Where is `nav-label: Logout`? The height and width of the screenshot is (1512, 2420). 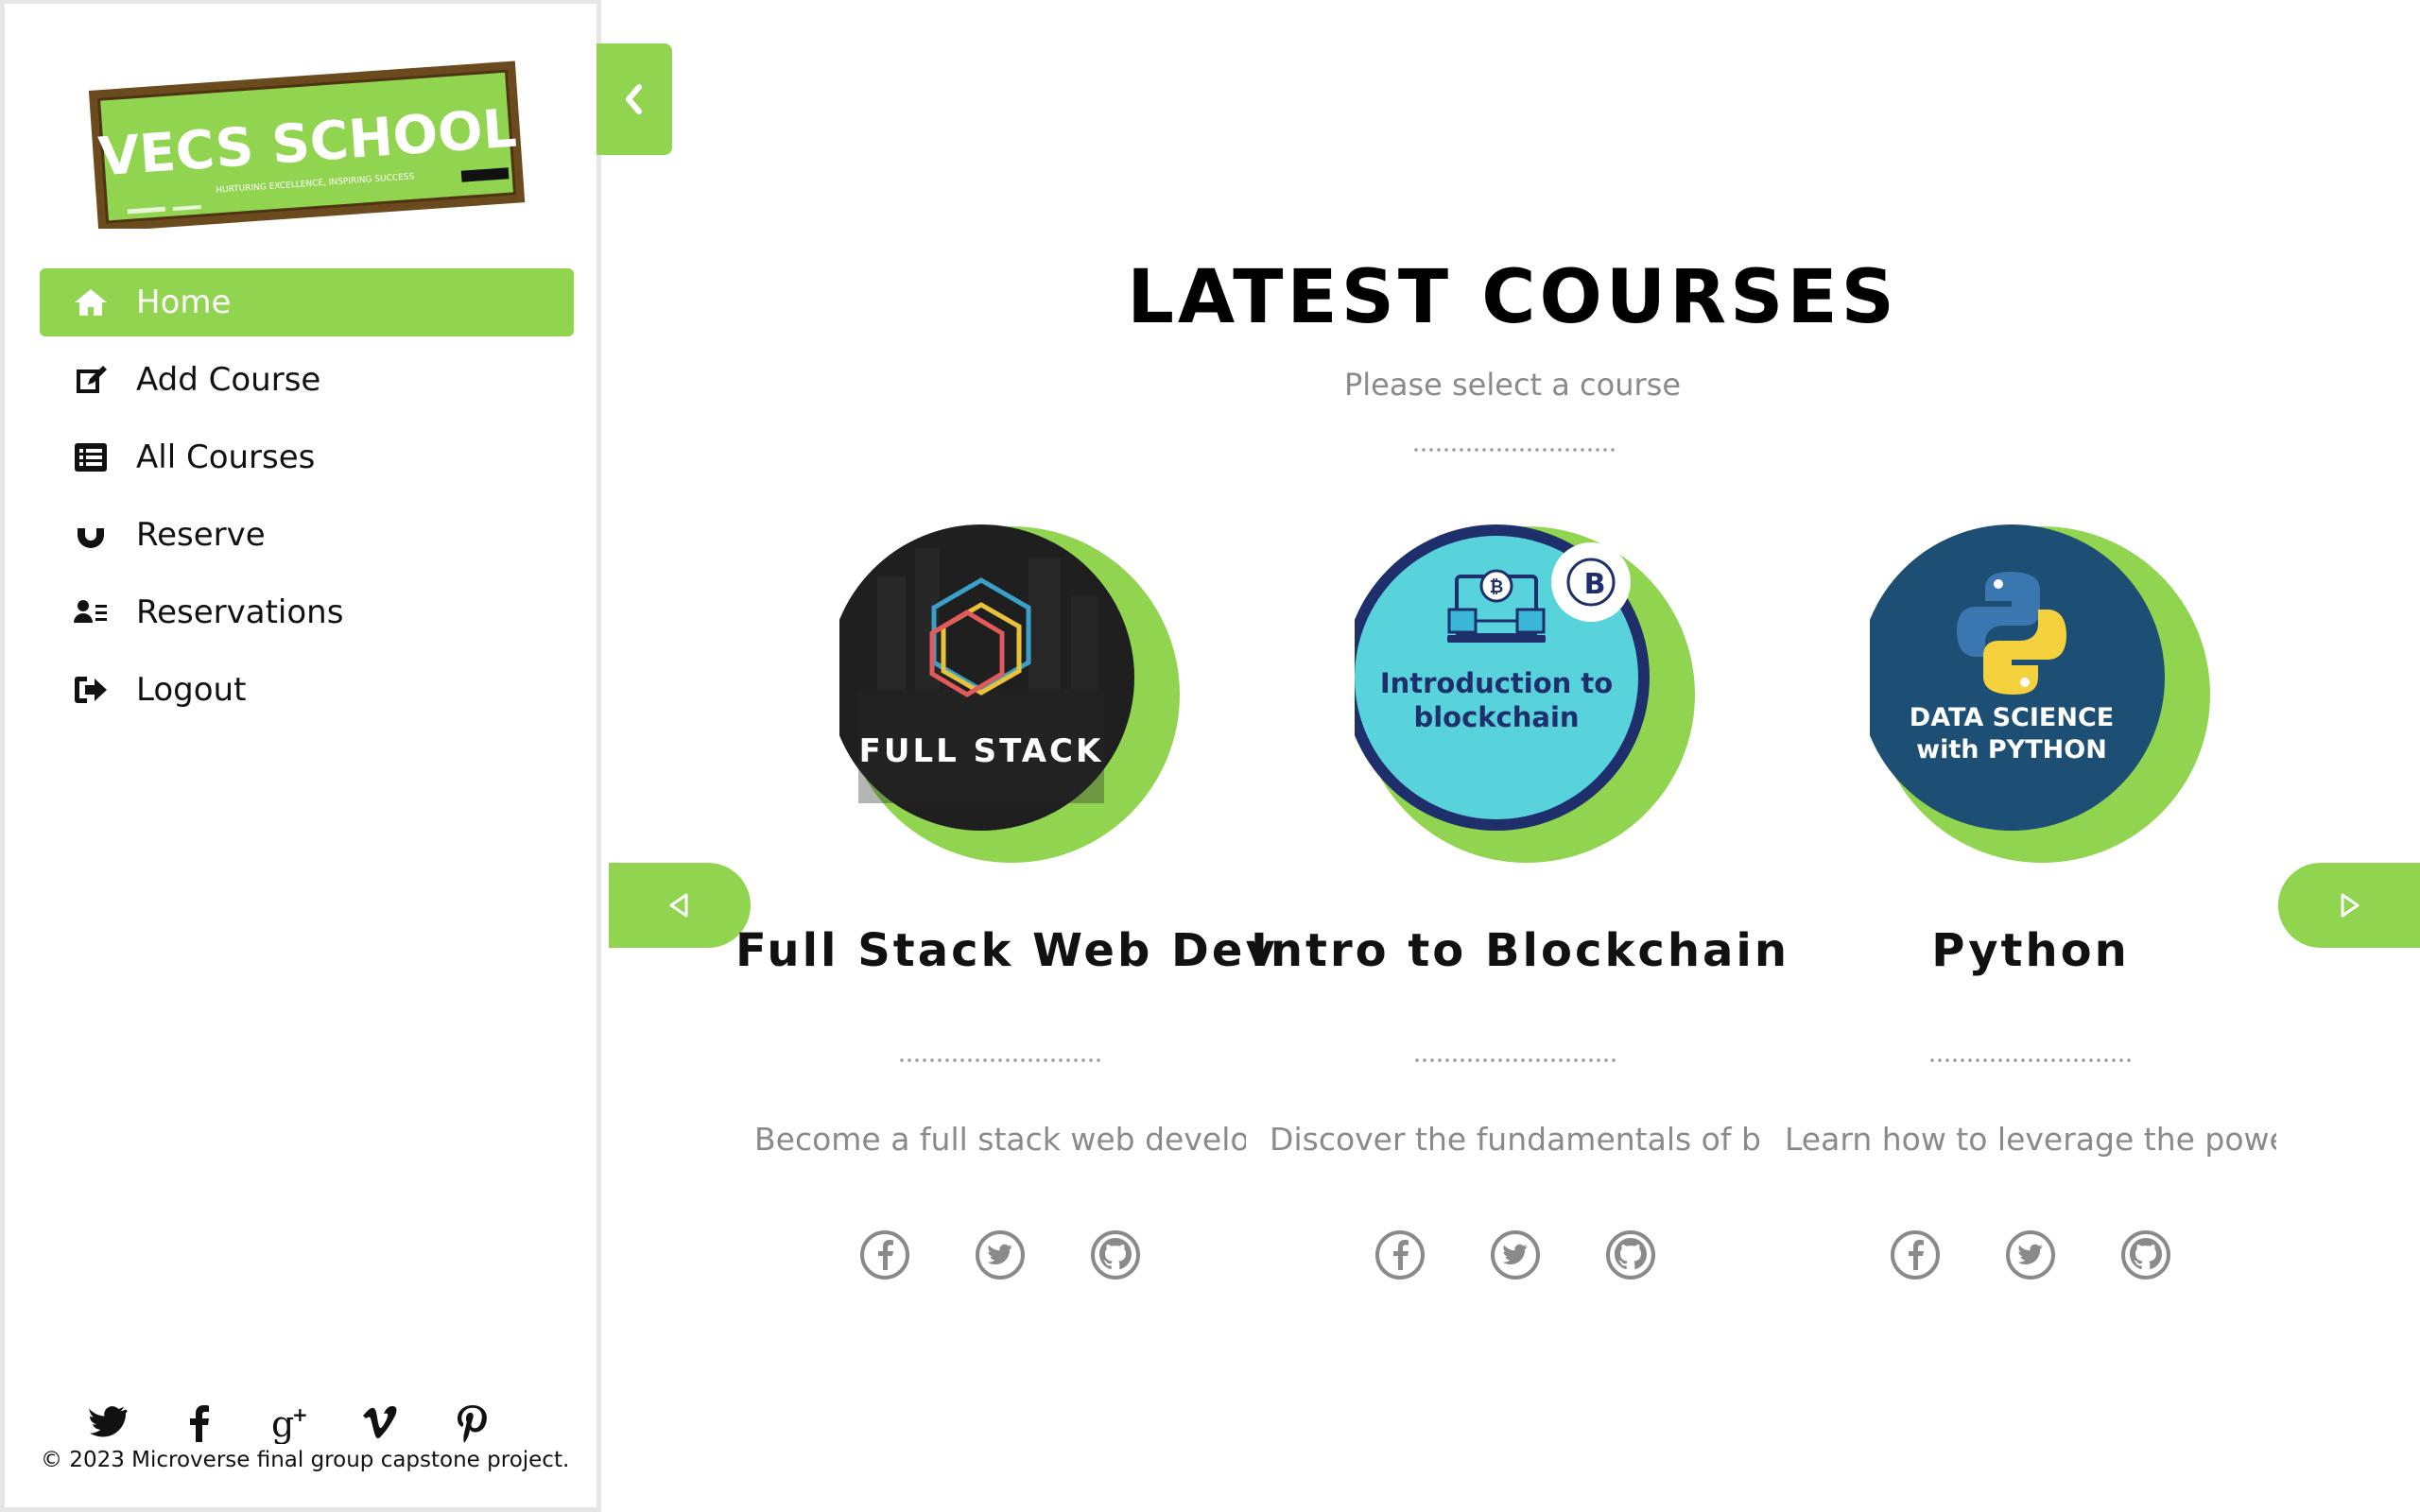 nav-label: Logout is located at coordinates (191, 690).